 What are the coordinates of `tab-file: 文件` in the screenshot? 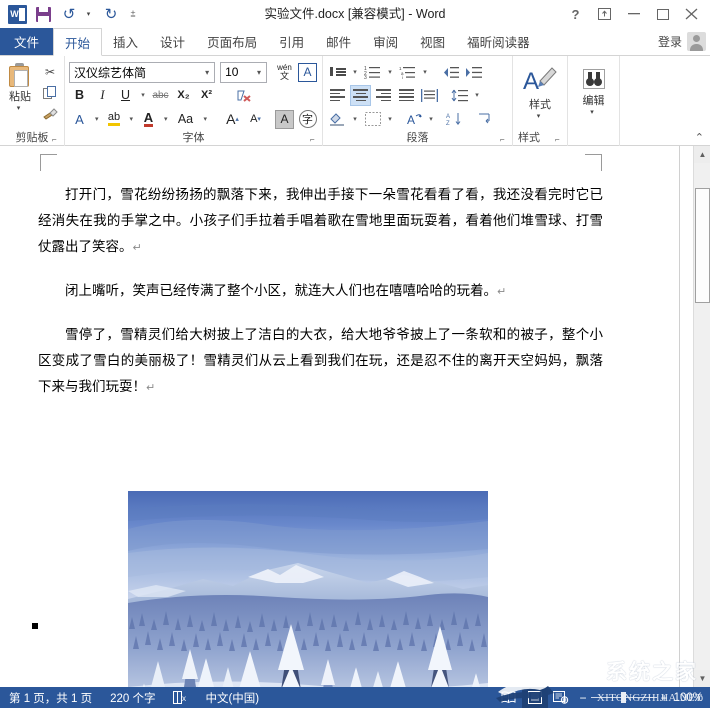 It's located at (27, 41).